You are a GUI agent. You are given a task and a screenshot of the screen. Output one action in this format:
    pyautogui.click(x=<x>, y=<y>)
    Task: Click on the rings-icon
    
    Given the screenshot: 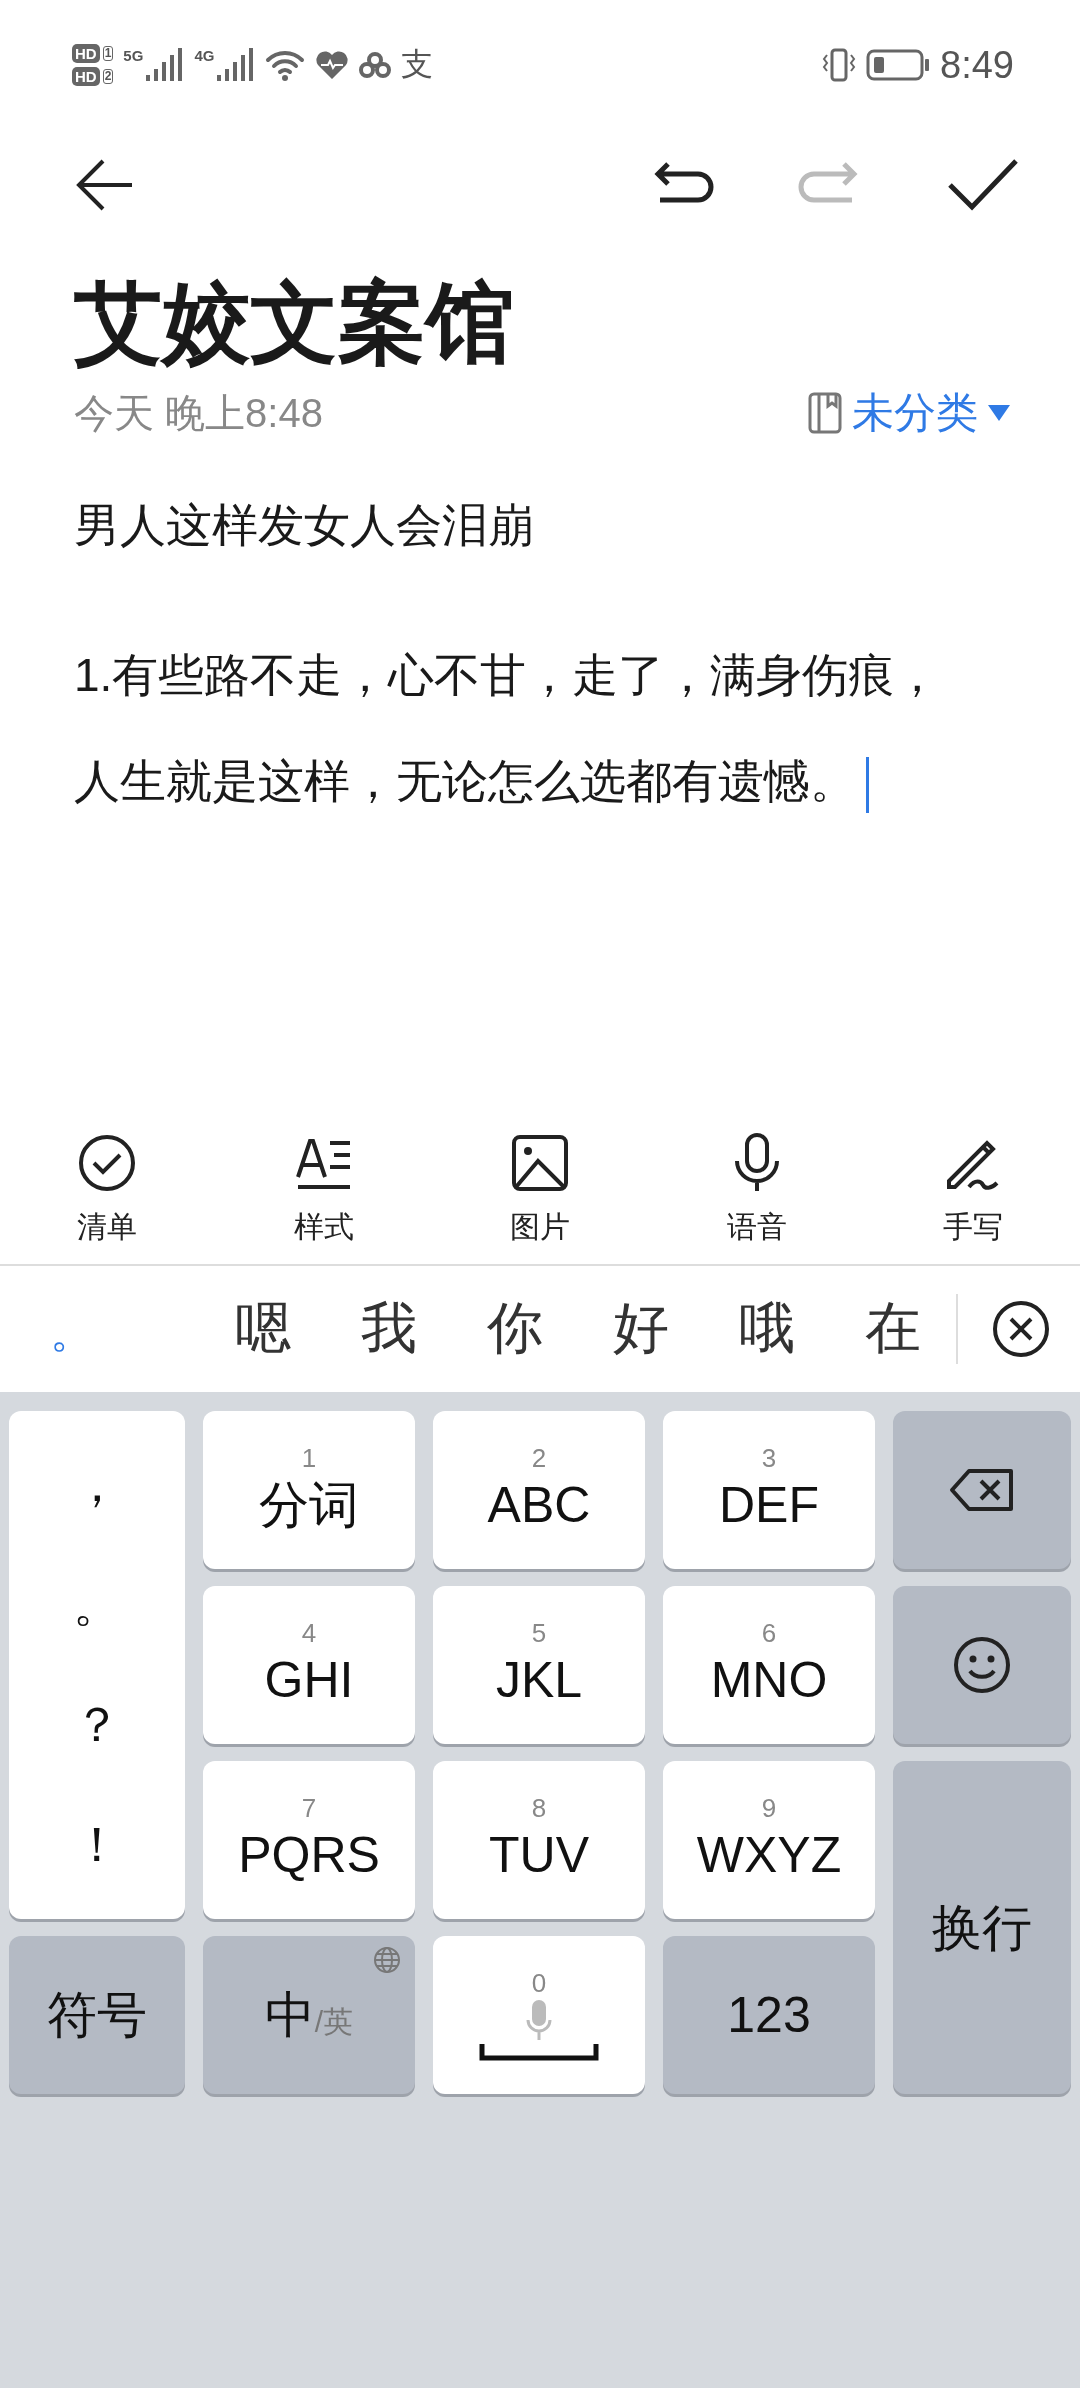 What is the action you would take?
    pyautogui.click(x=375, y=65)
    